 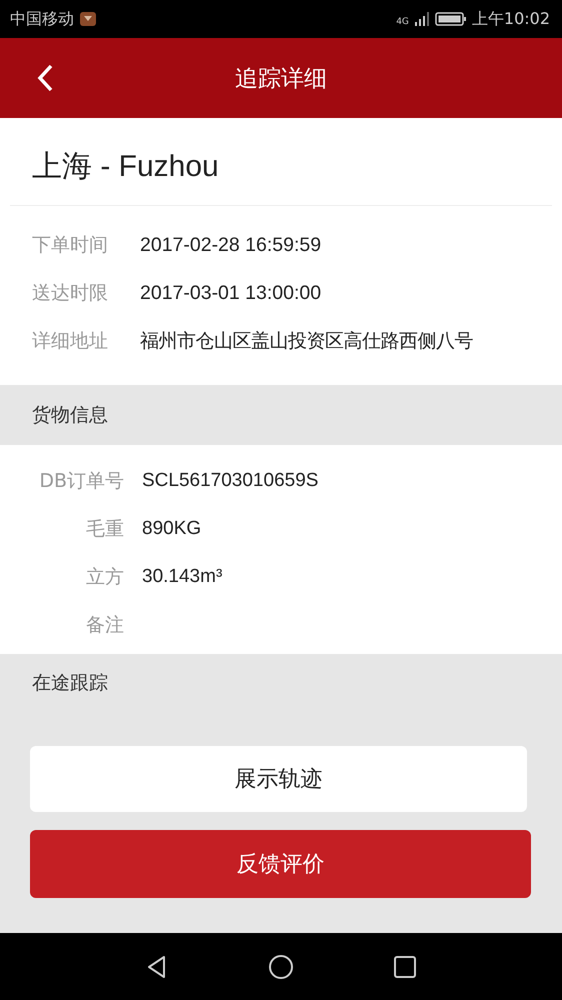 I want to click on field-value: 2017-02-28 16:59:59, so click(x=231, y=245).